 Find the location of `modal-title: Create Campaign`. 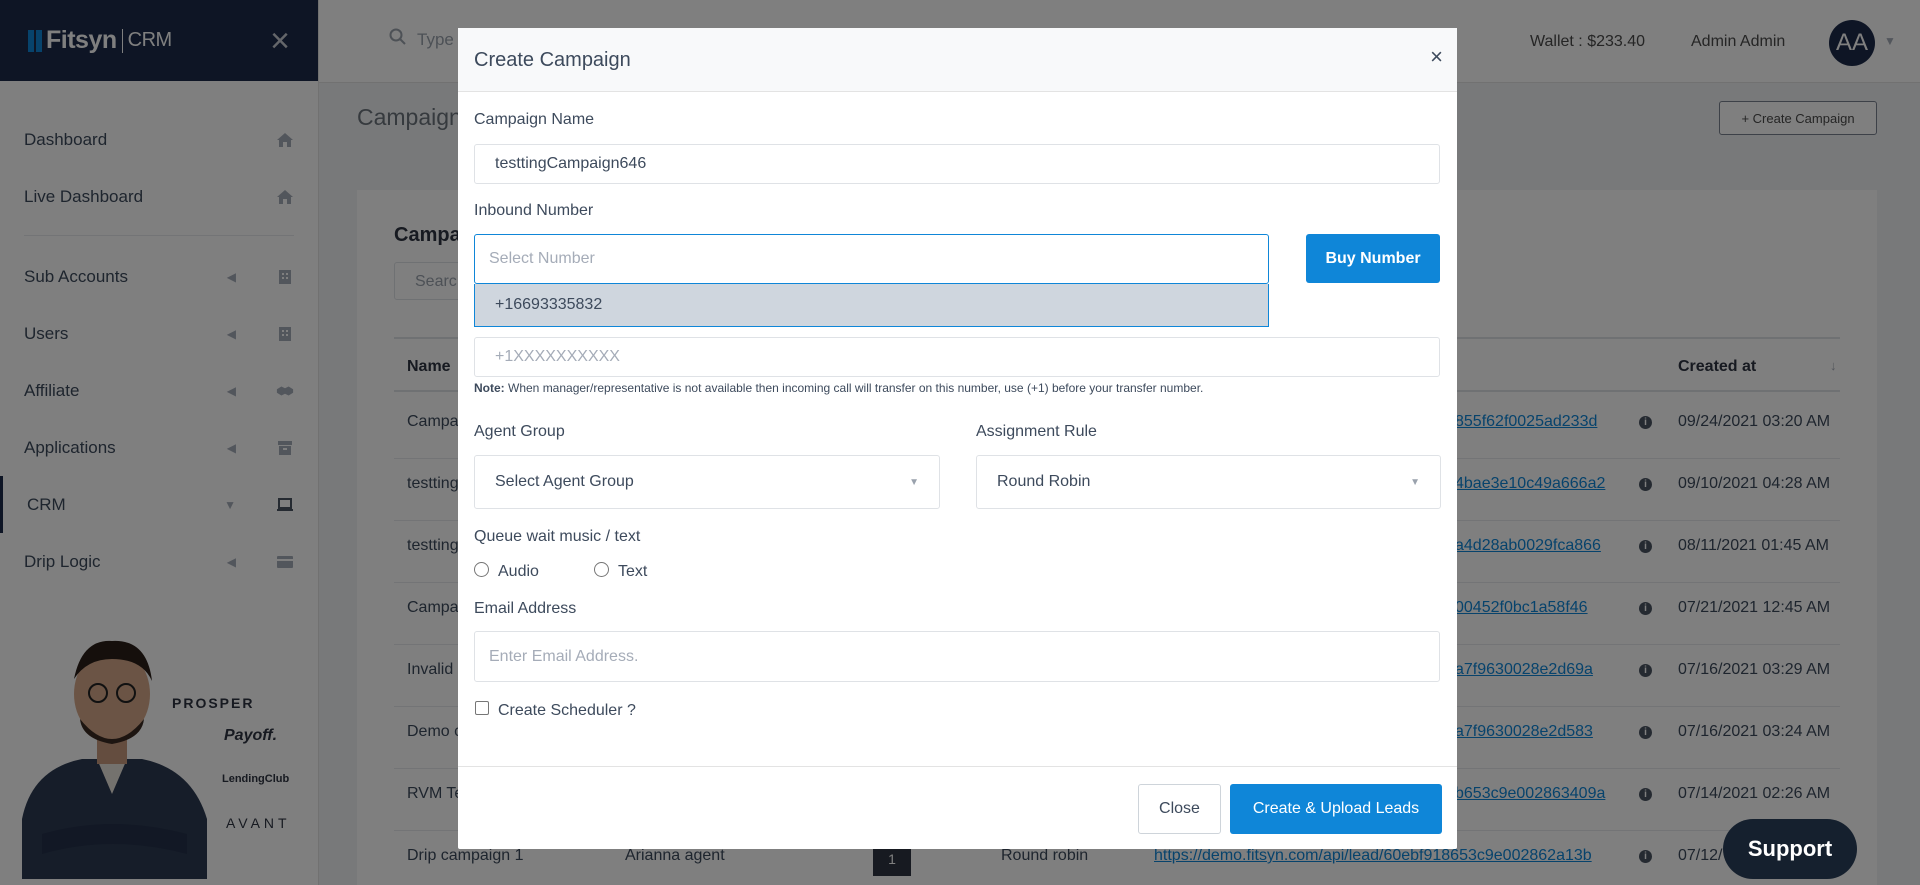

modal-title: Create Campaign is located at coordinates (552, 60).